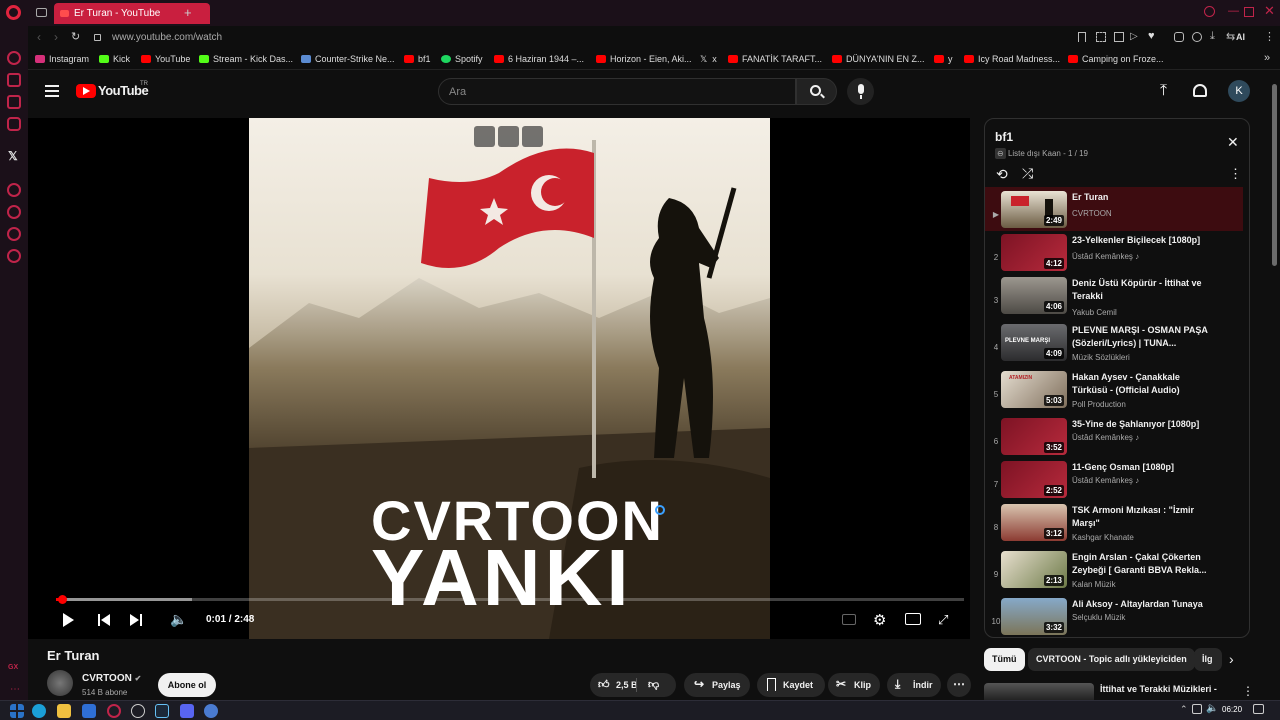  I want to click on chip-all: Tümü, so click(1004, 659).